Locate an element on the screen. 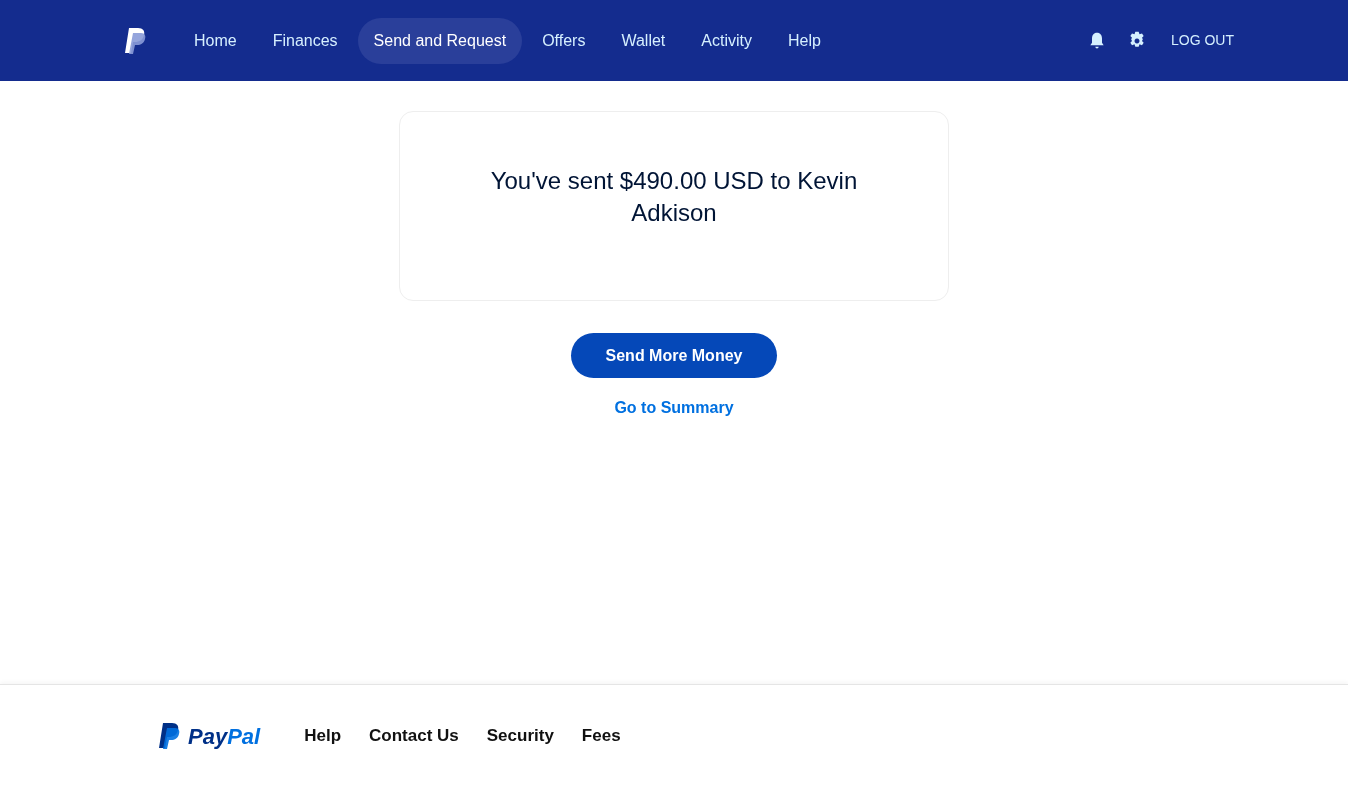 This screenshot has width=1348, height=791. footer-link: Contact Us is located at coordinates (414, 736).